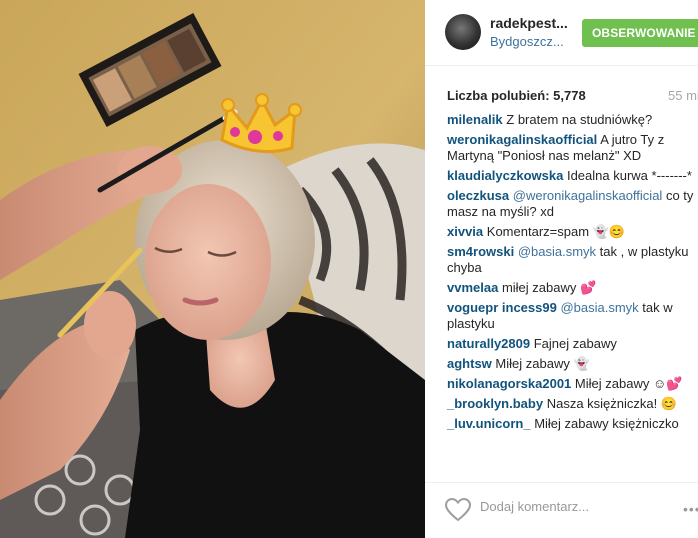 This screenshot has height=538, width=698. Describe the element at coordinates (502, 307) in the screenshot. I see `comment-username: voguepr incess99` at that location.